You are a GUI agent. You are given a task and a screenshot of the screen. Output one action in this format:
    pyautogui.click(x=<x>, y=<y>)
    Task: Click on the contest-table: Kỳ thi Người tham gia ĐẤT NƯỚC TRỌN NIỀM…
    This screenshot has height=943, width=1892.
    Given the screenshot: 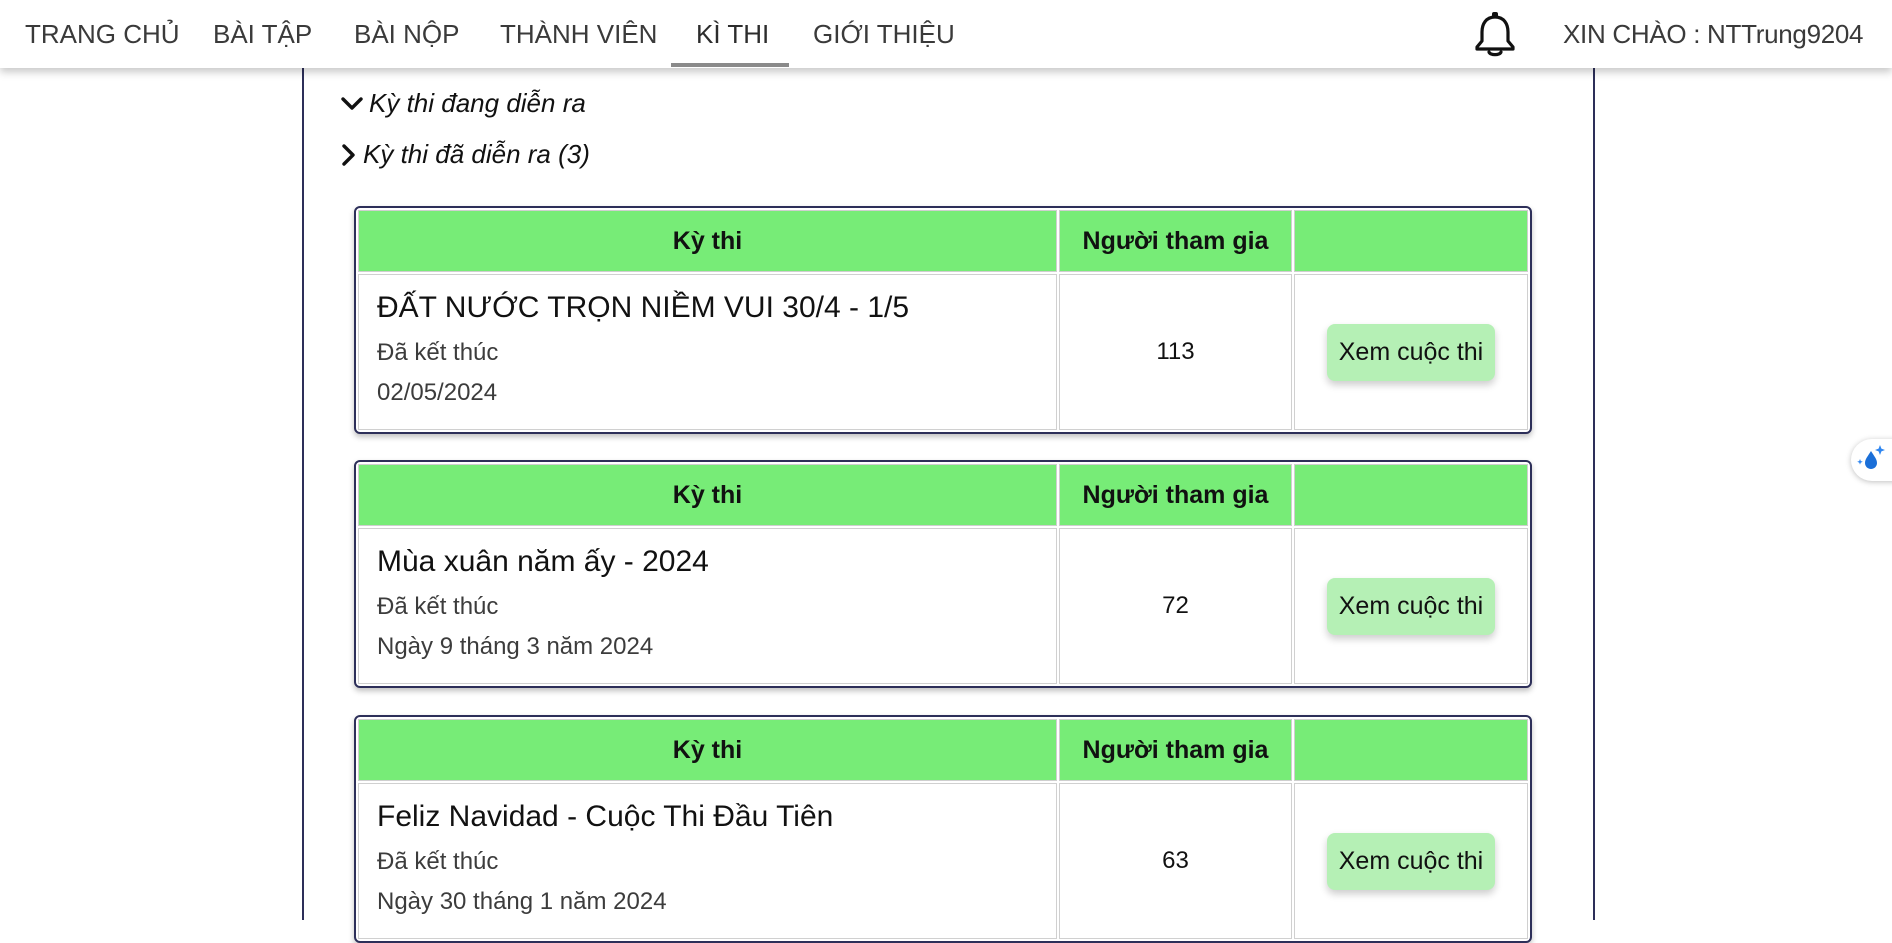 What is the action you would take?
    pyautogui.click(x=943, y=320)
    